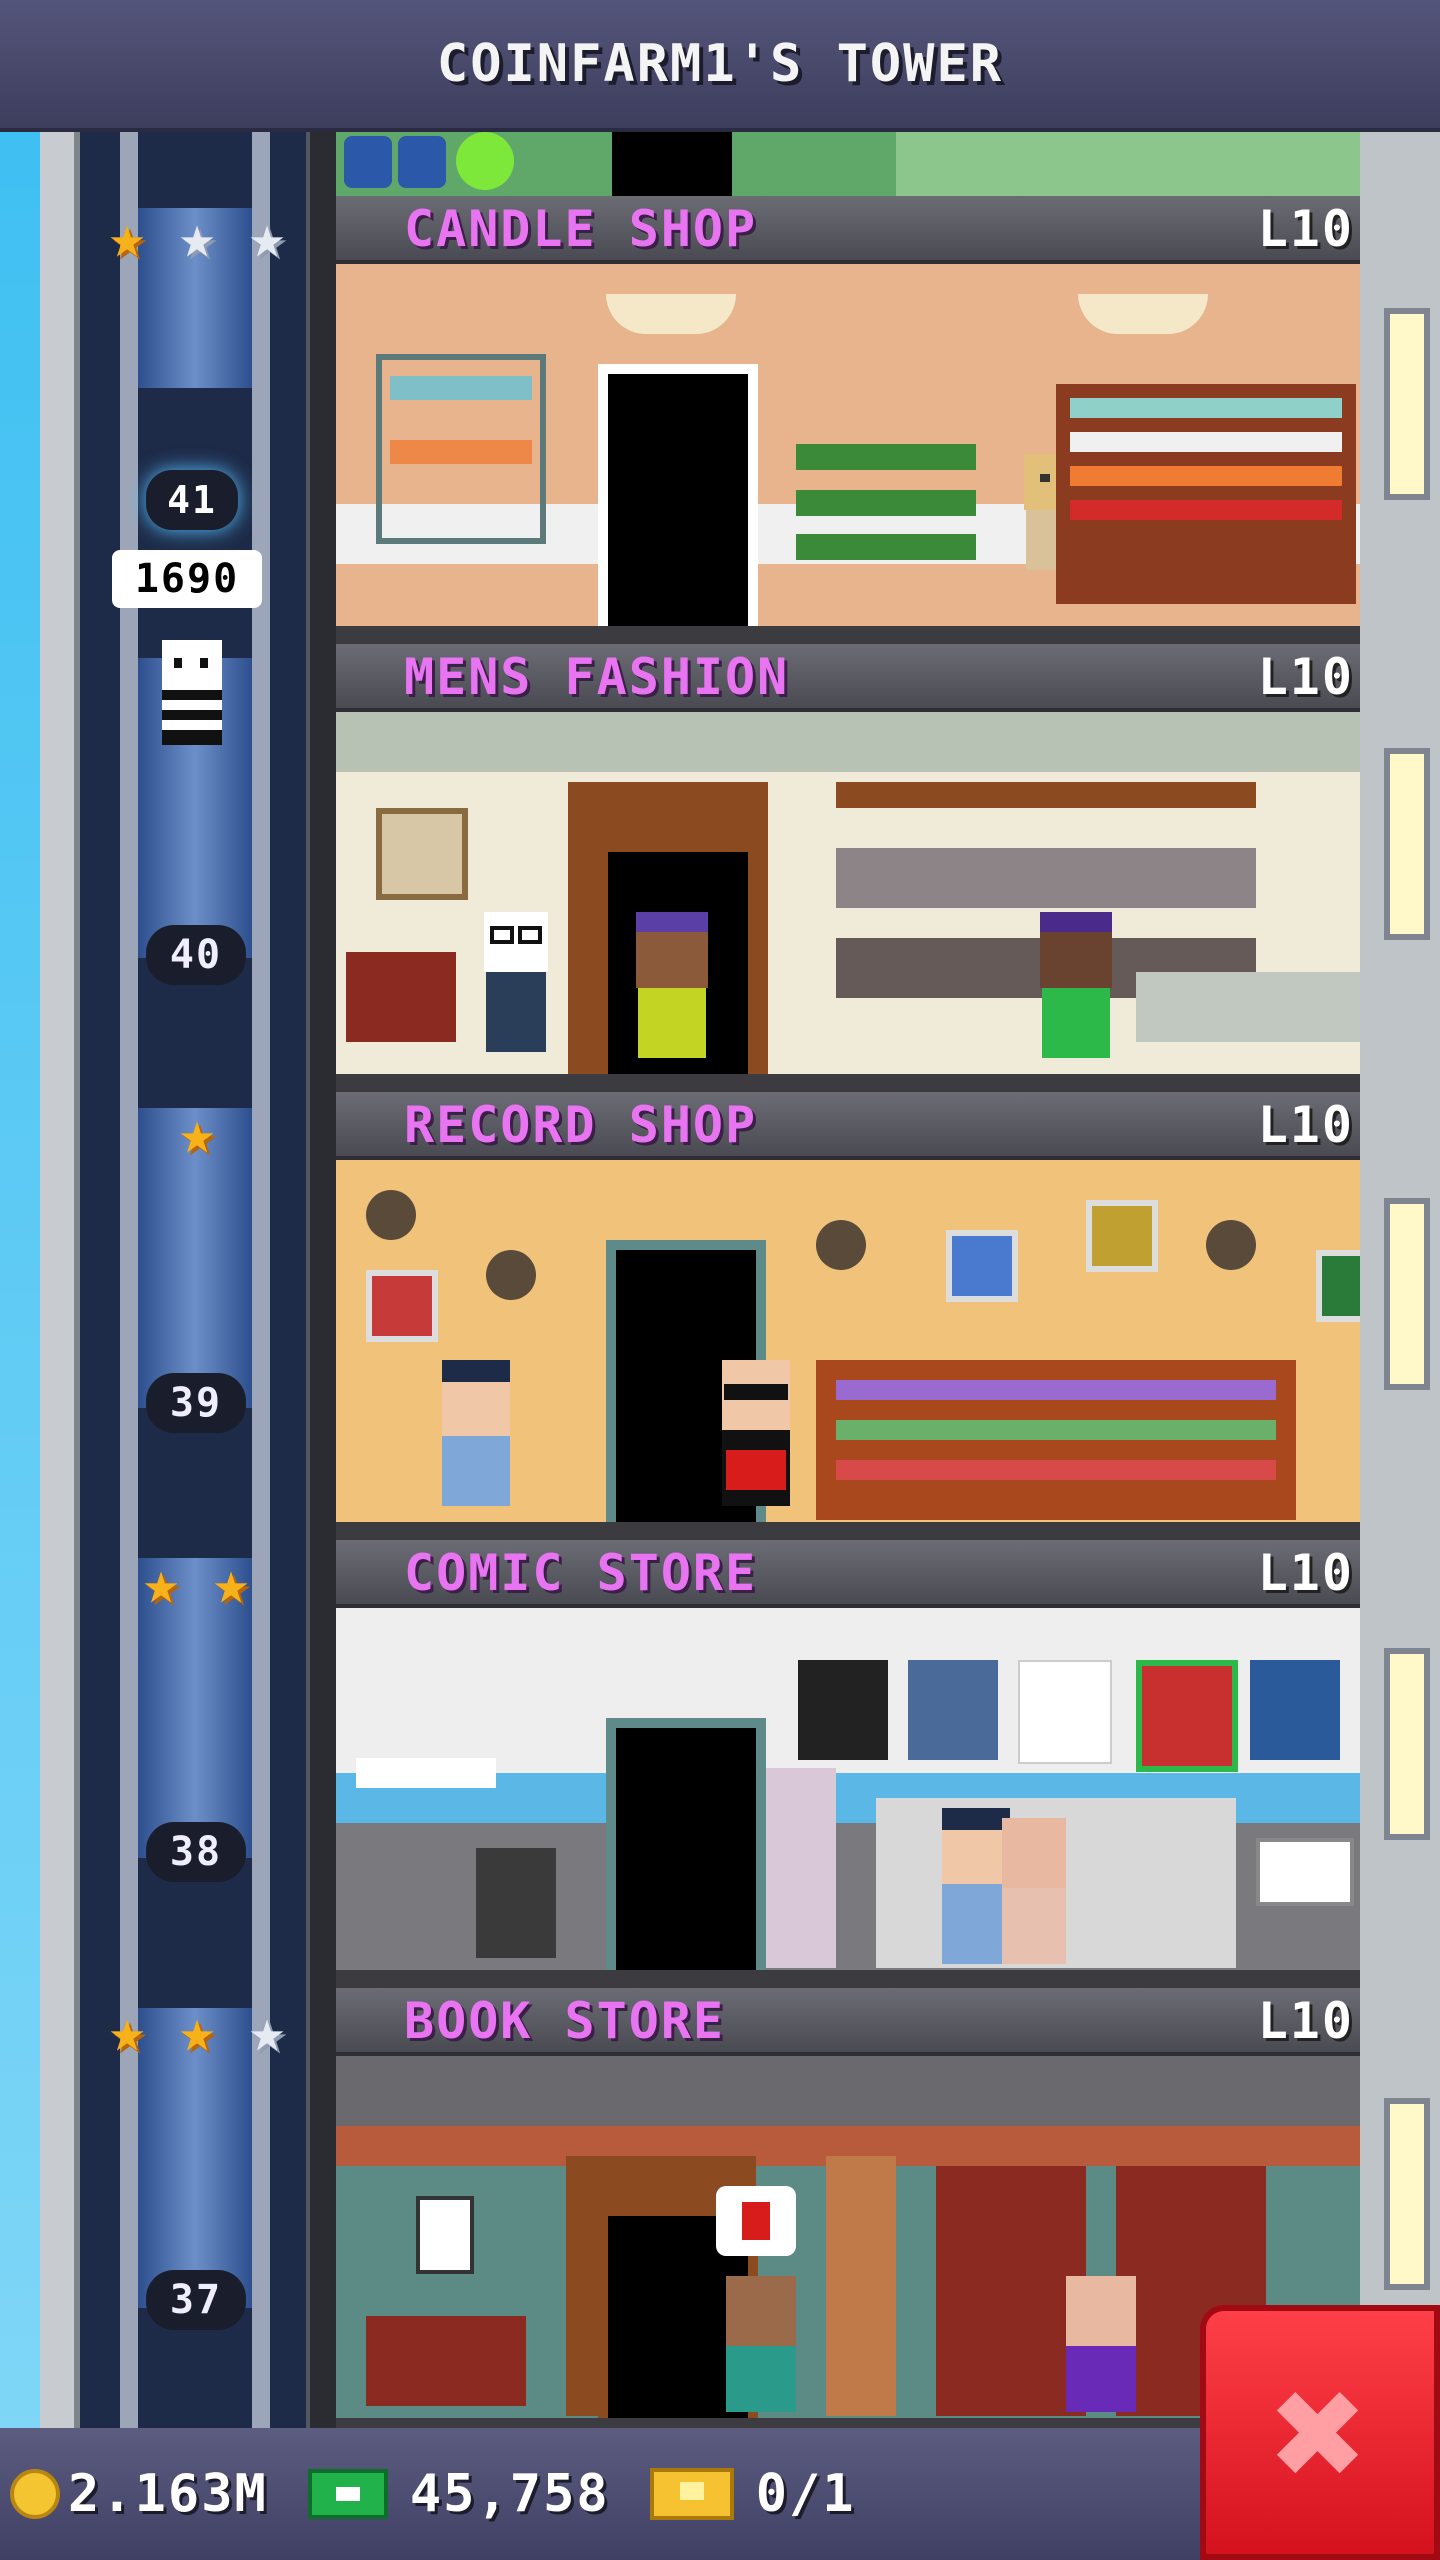 Image resolution: width=1440 pixels, height=2560 pixels. Describe the element at coordinates (187, 579) in the screenshot. I see `elevator-coin-bubble: 1690` at that location.